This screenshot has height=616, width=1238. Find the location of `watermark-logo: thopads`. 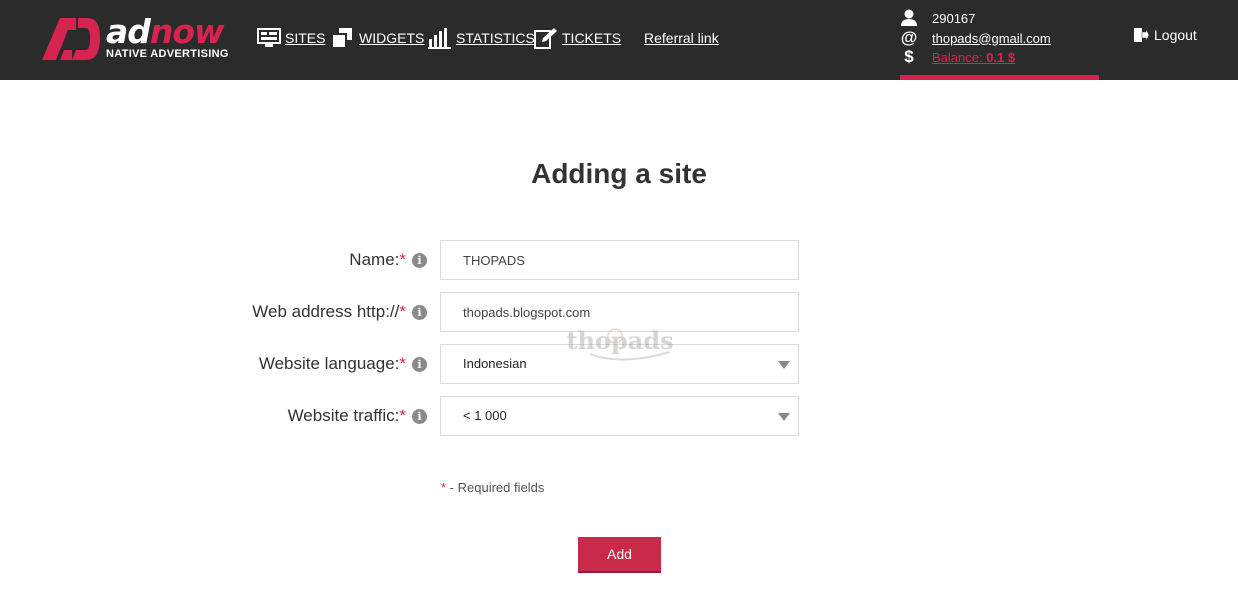

watermark-logo: thopads is located at coordinates (620, 343).